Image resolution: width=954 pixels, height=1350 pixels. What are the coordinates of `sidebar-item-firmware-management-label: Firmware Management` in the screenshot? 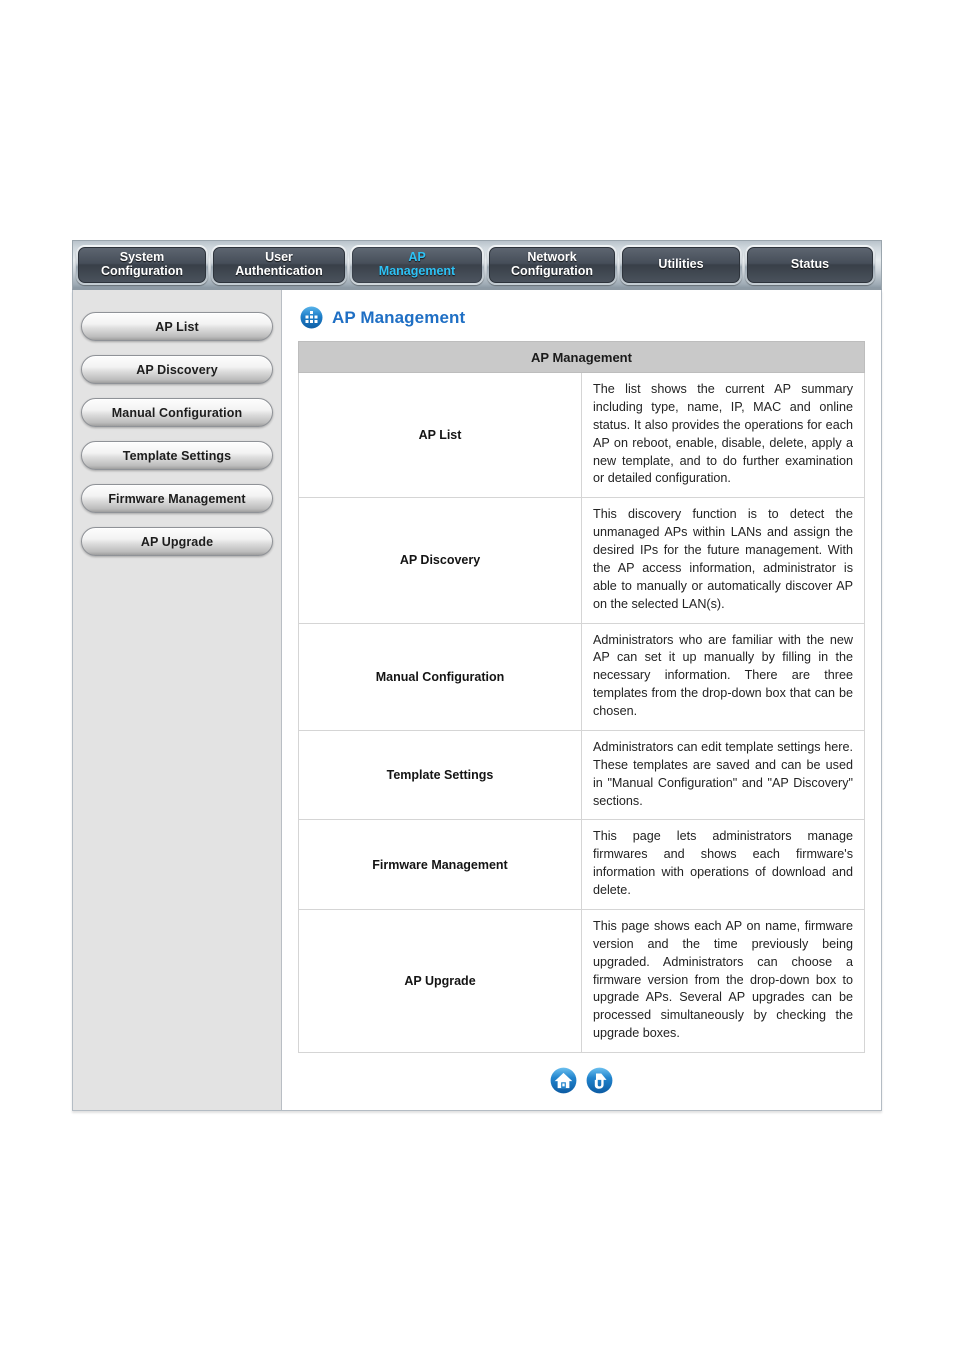 It's located at (177, 498).